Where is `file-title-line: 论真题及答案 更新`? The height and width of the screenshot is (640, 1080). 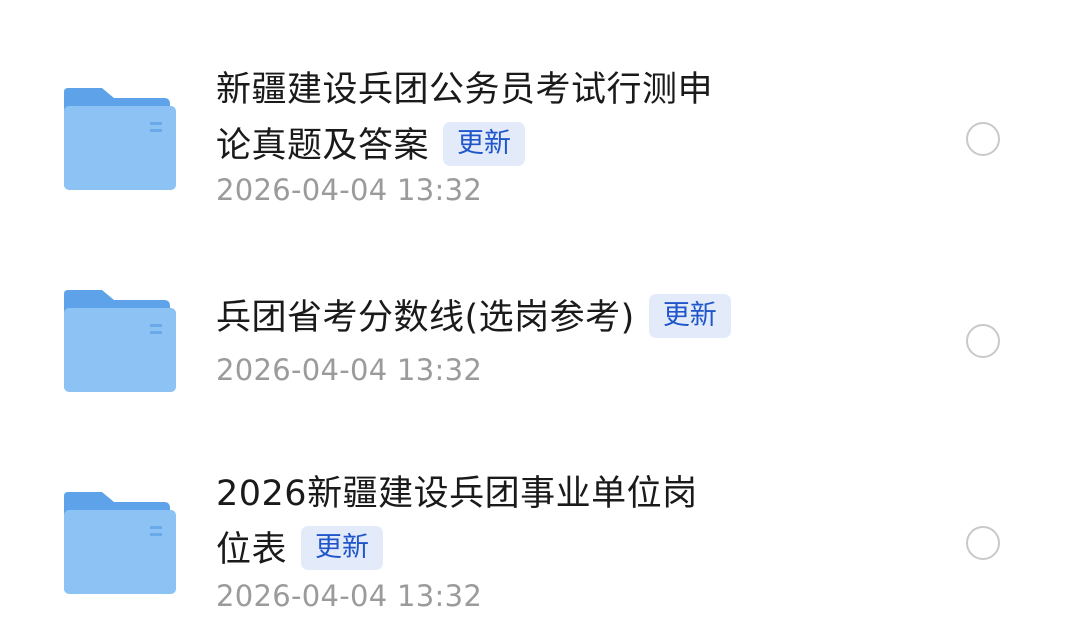 file-title-line: 论真题及答案 更新 is located at coordinates (496, 146).